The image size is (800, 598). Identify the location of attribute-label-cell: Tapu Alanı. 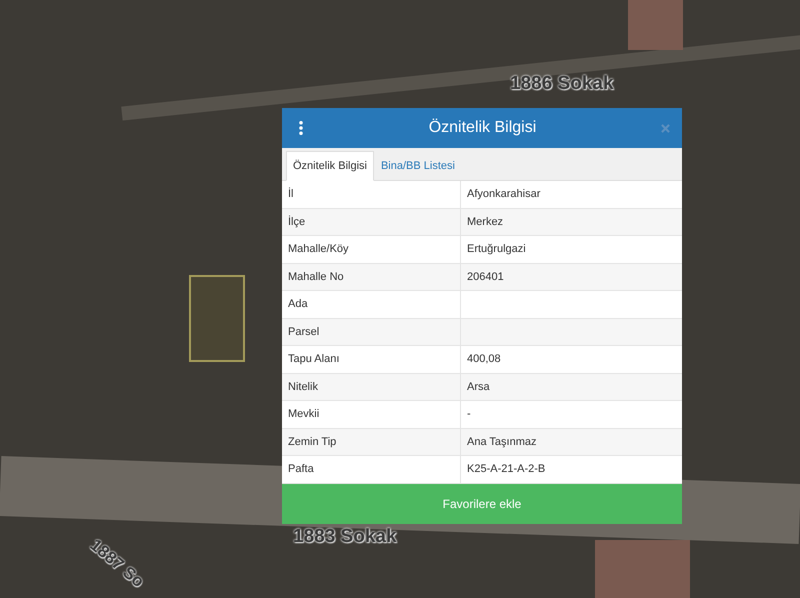
(371, 359).